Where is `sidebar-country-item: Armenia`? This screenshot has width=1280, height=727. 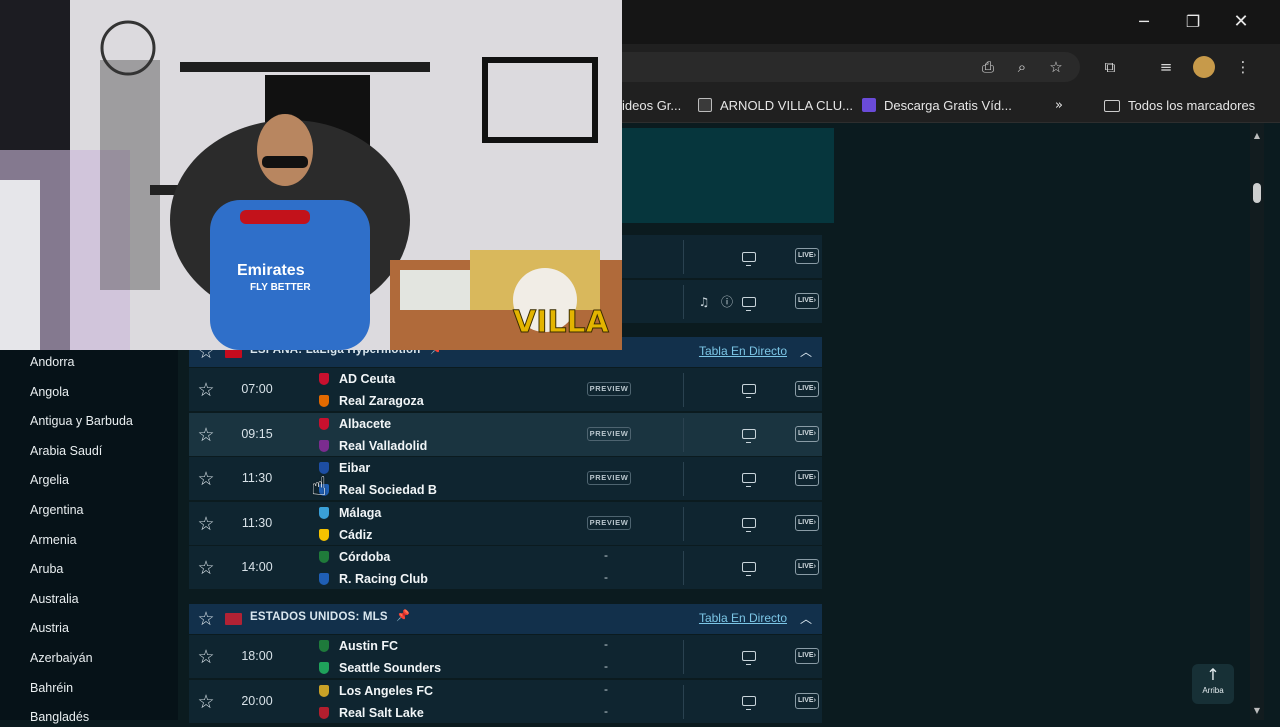 sidebar-country-item: Armenia is located at coordinates (53, 540).